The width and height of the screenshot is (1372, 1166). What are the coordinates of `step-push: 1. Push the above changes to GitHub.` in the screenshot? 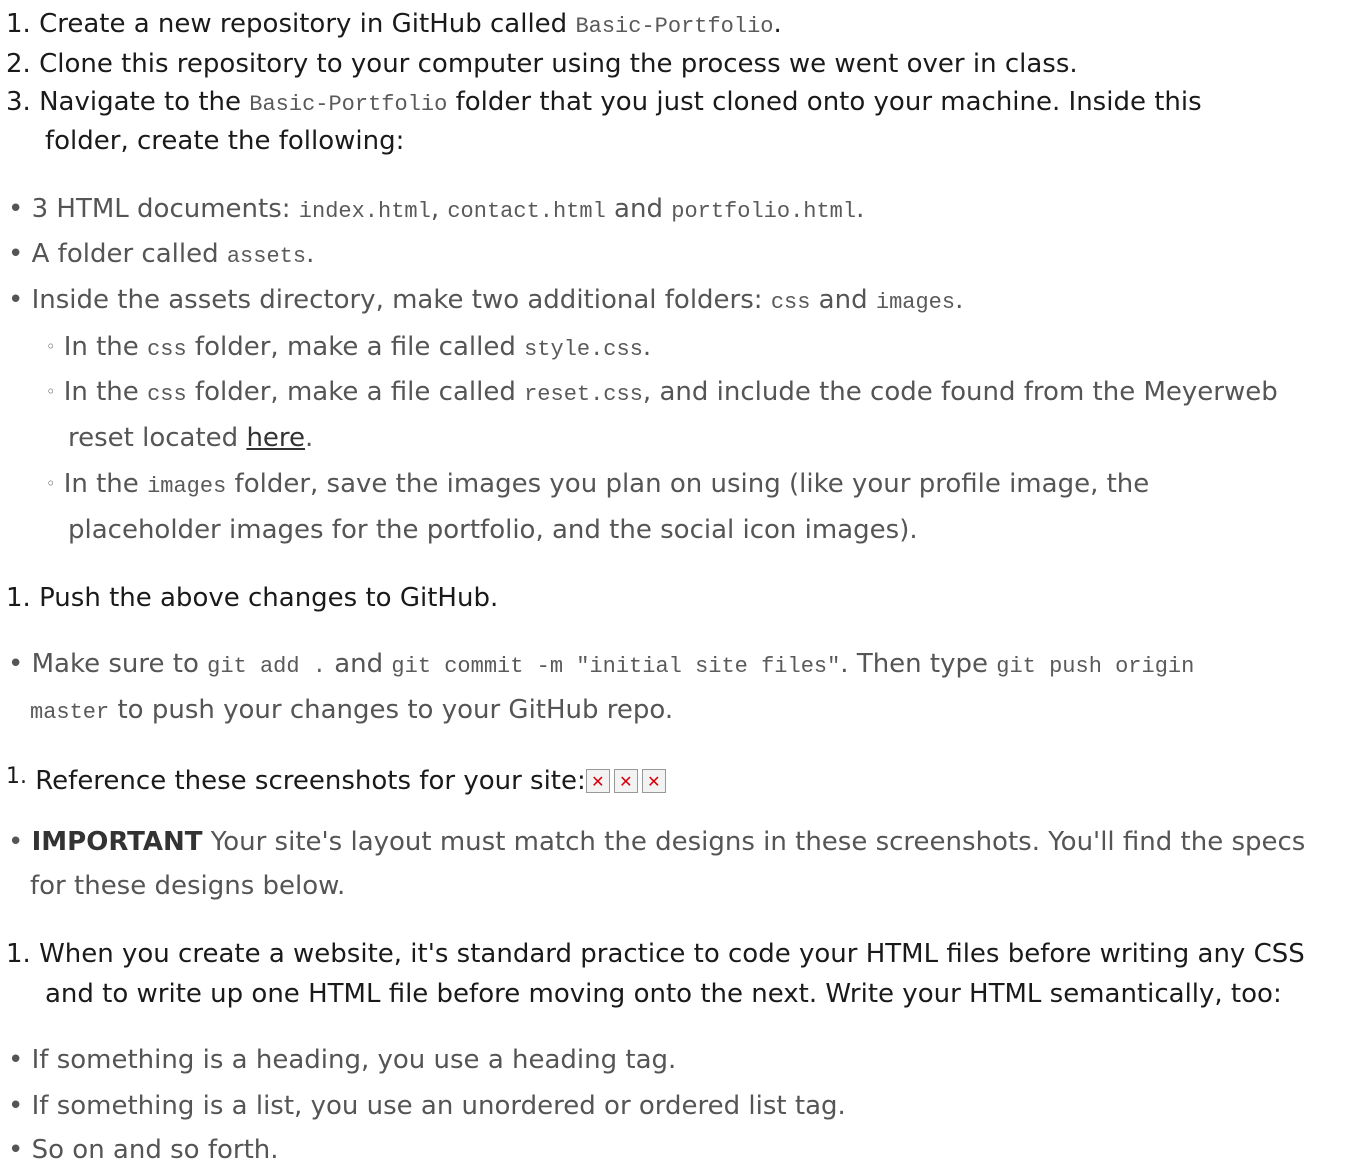 It's located at (252, 598).